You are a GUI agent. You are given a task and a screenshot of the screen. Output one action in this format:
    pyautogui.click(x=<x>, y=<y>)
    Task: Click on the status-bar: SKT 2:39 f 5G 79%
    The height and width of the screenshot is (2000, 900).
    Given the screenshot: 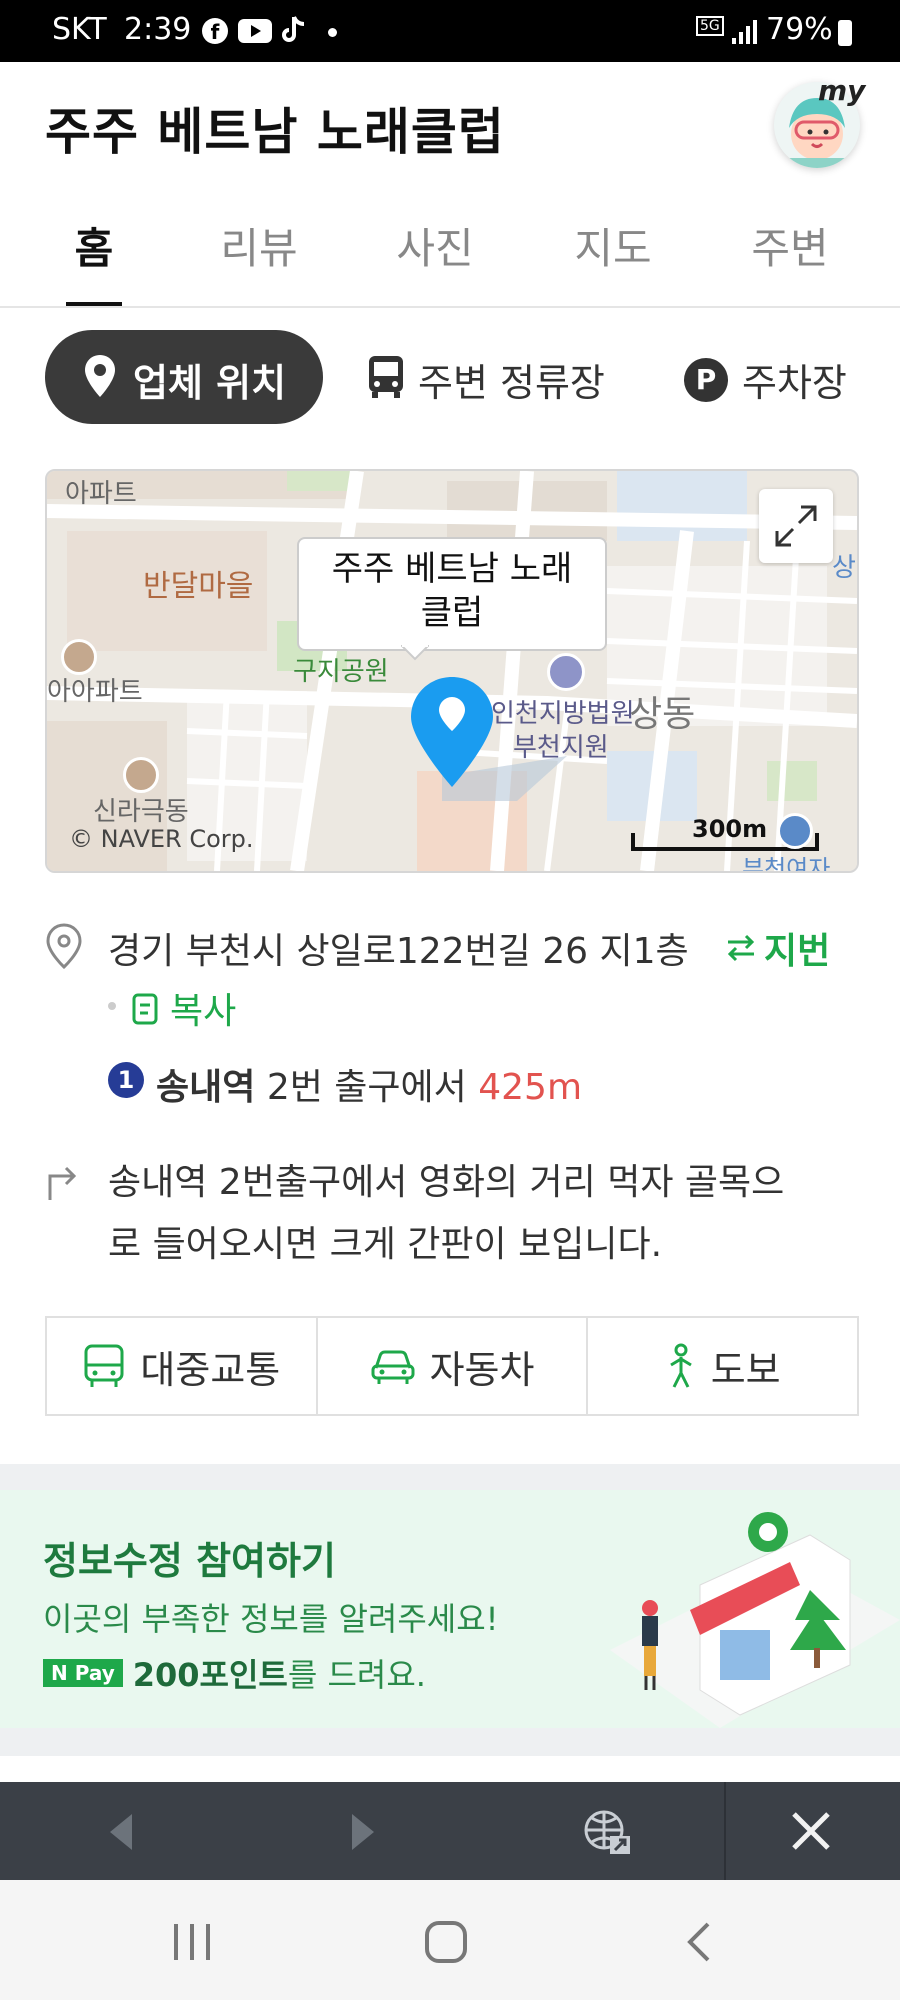 What is the action you would take?
    pyautogui.click(x=450, y=31)
    